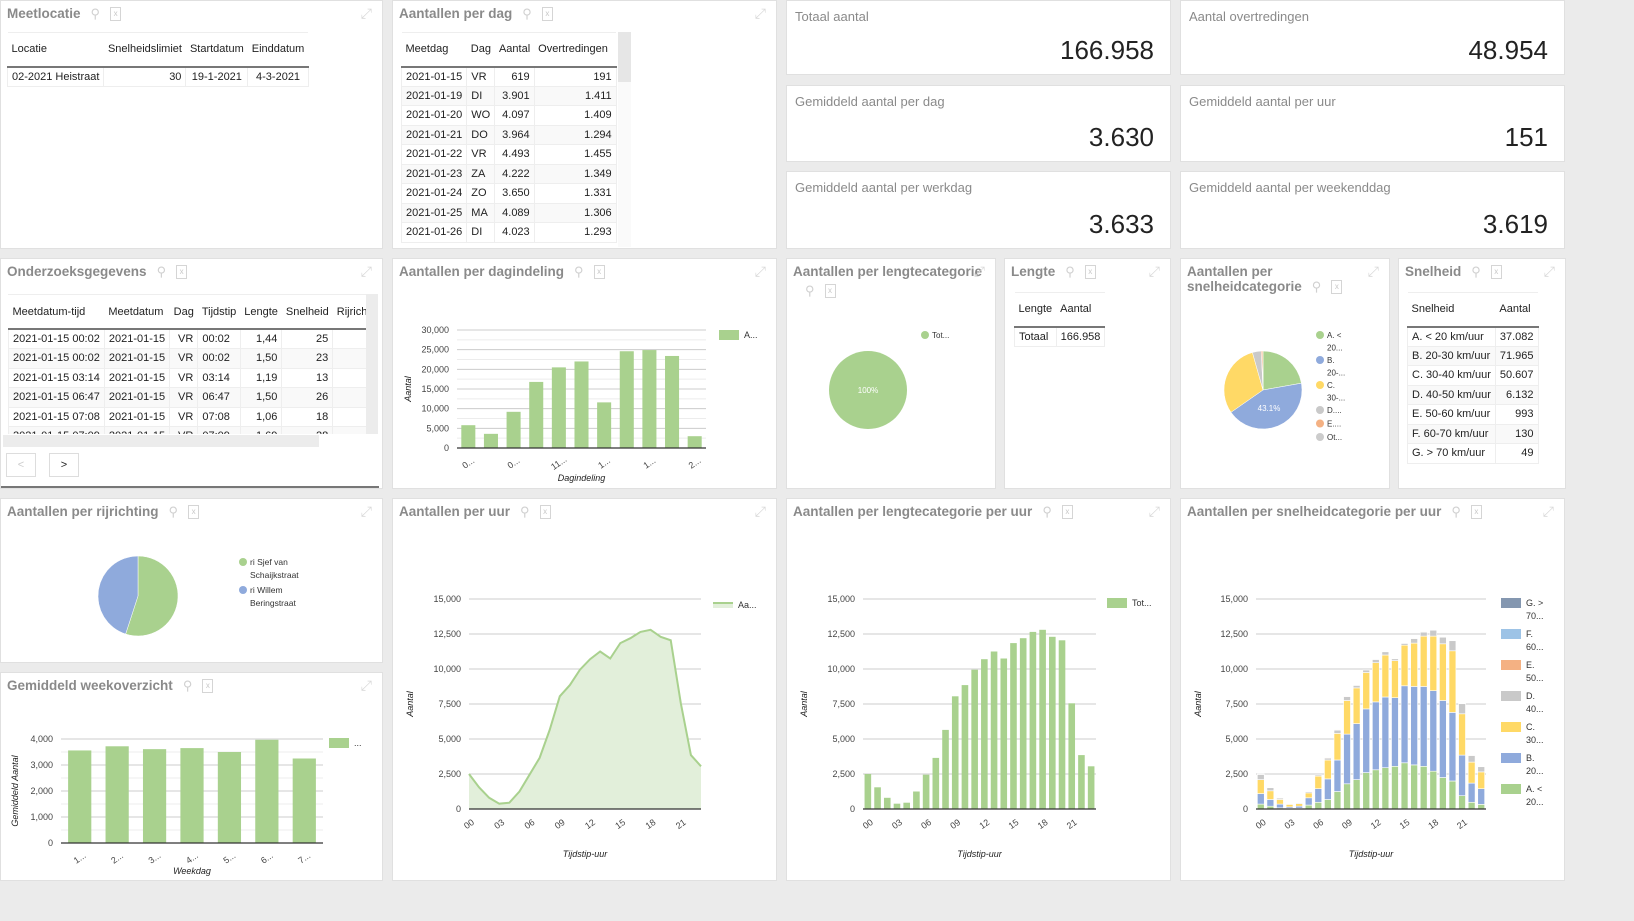 The width and height of the screenshot is (1634, 921). Describe the element at coordinates (64, 465) in the screenshot. I see `next-page-button: >` at that location.